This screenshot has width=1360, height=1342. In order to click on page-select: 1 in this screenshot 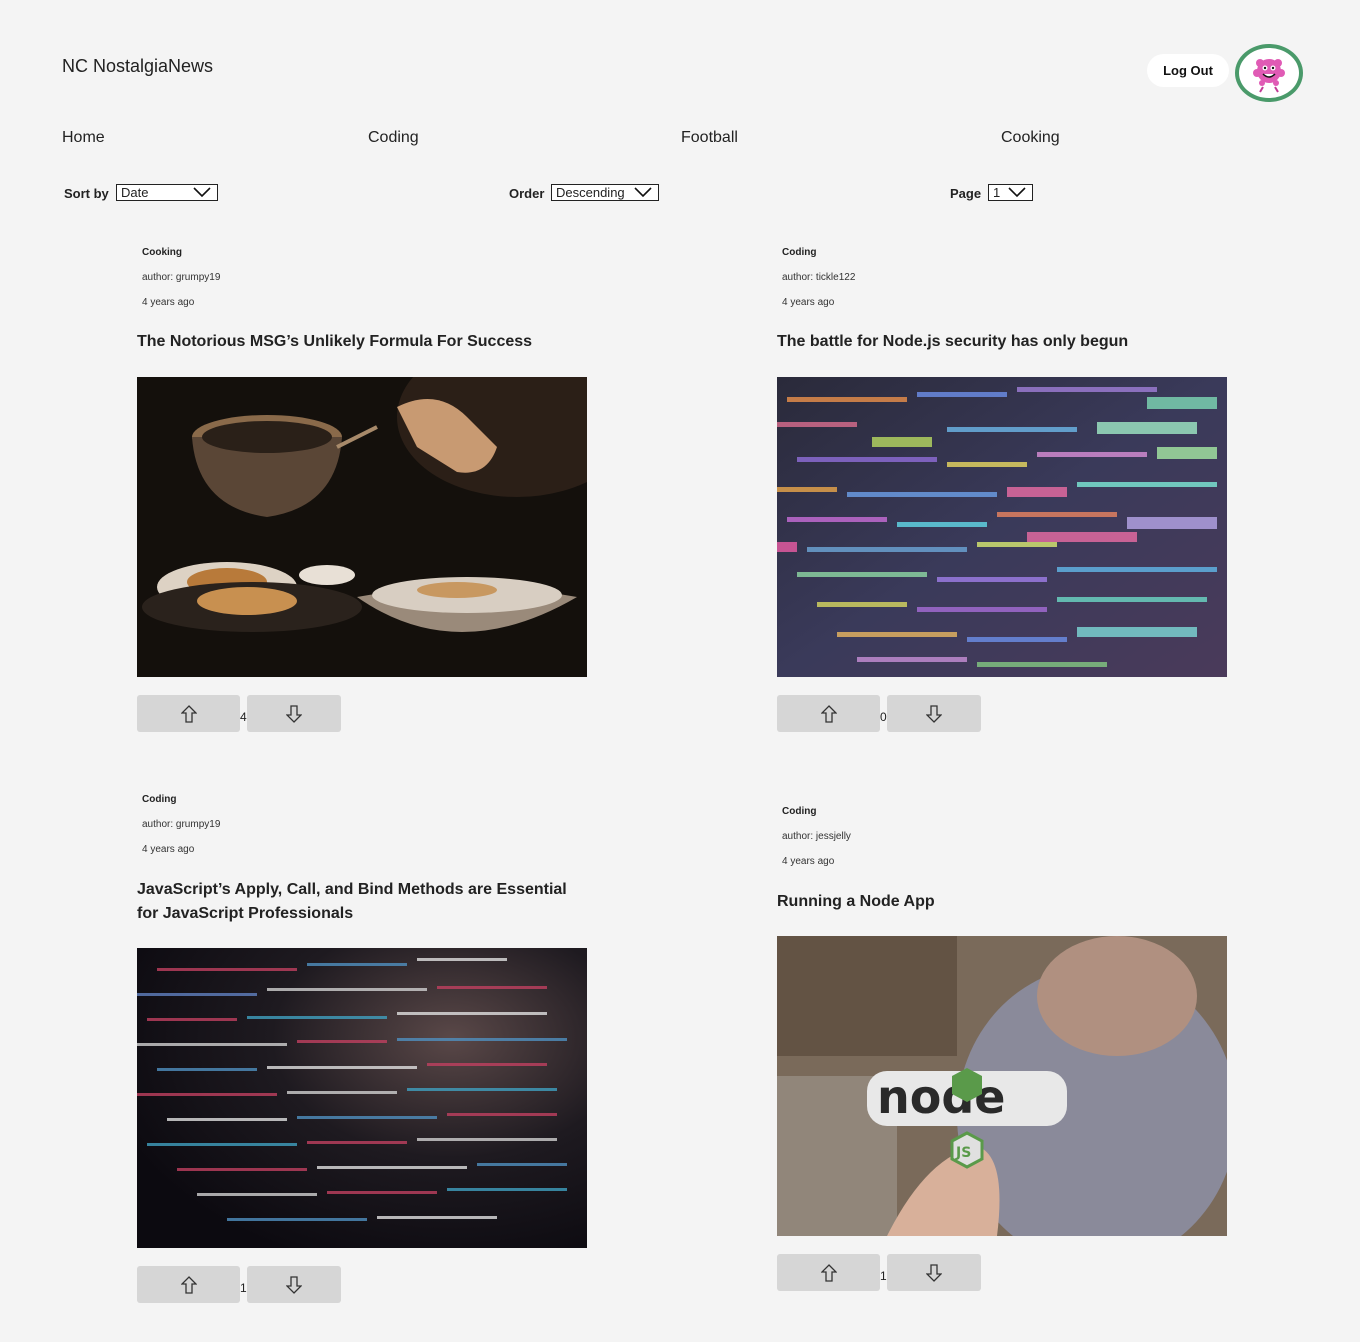, I will do `click(1010, 192)`.